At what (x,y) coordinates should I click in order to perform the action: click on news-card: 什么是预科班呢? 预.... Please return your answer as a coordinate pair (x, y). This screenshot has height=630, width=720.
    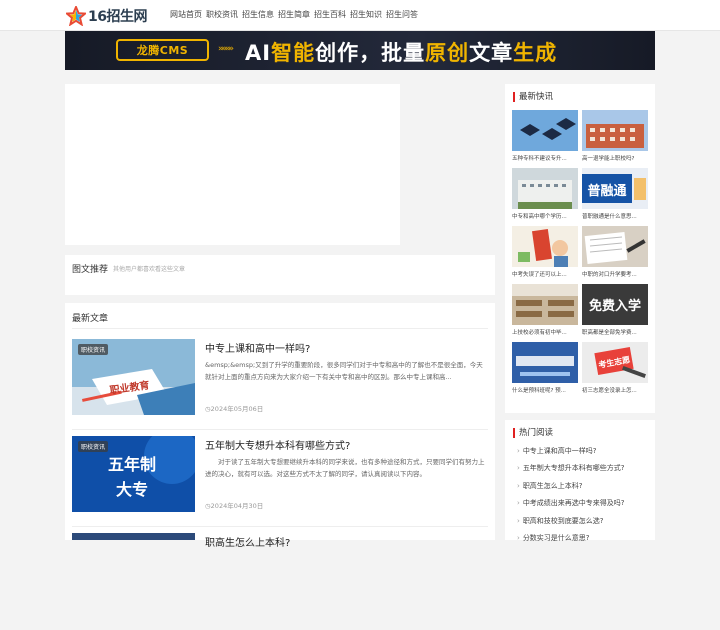
    Looking at the image, I should click on (545, 369).